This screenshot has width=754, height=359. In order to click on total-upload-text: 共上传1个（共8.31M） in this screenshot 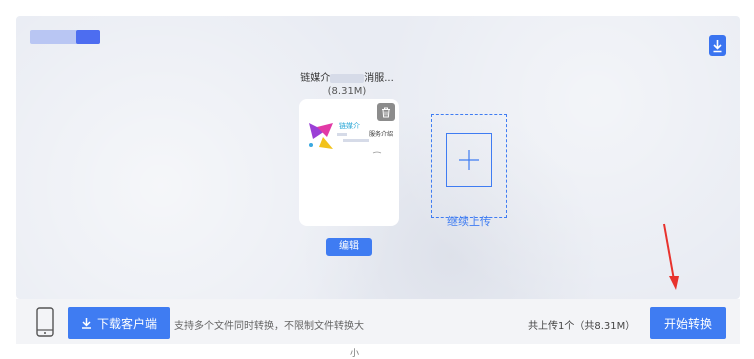, I will do `click(582, 326)`.